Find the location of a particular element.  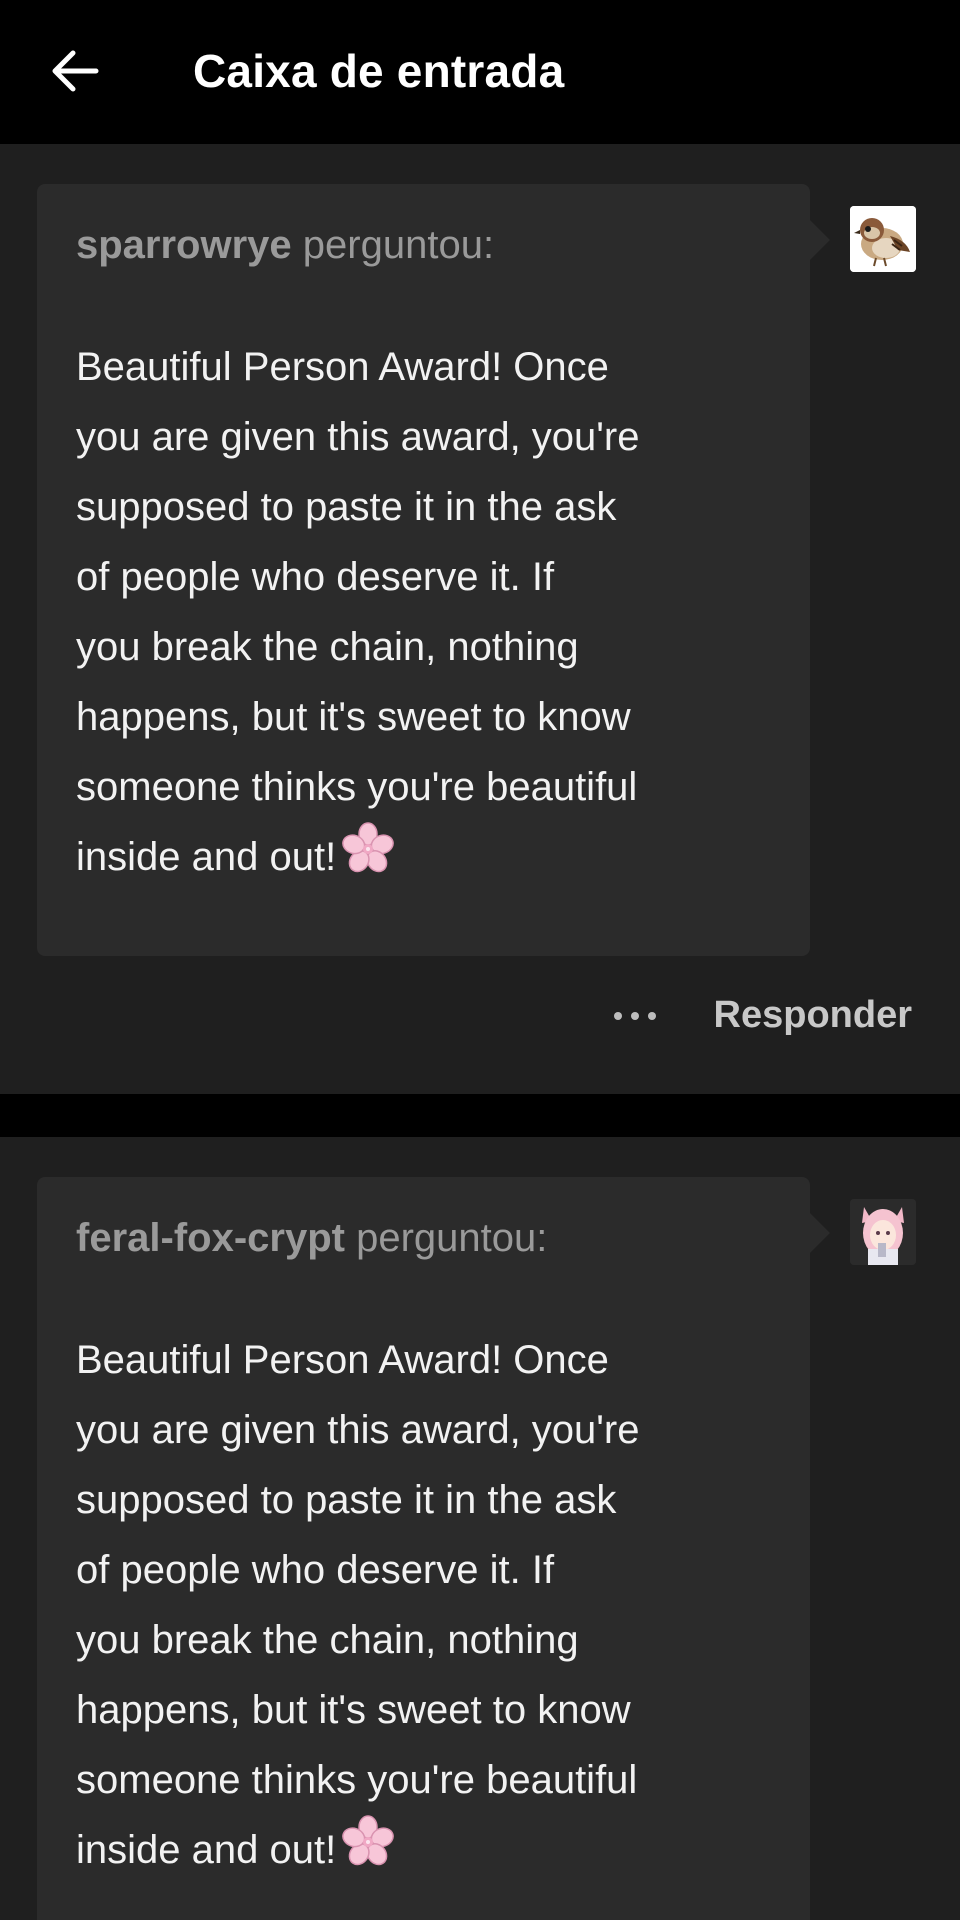

app-header: Caixa de entrada is located at coordinates (480, 72).